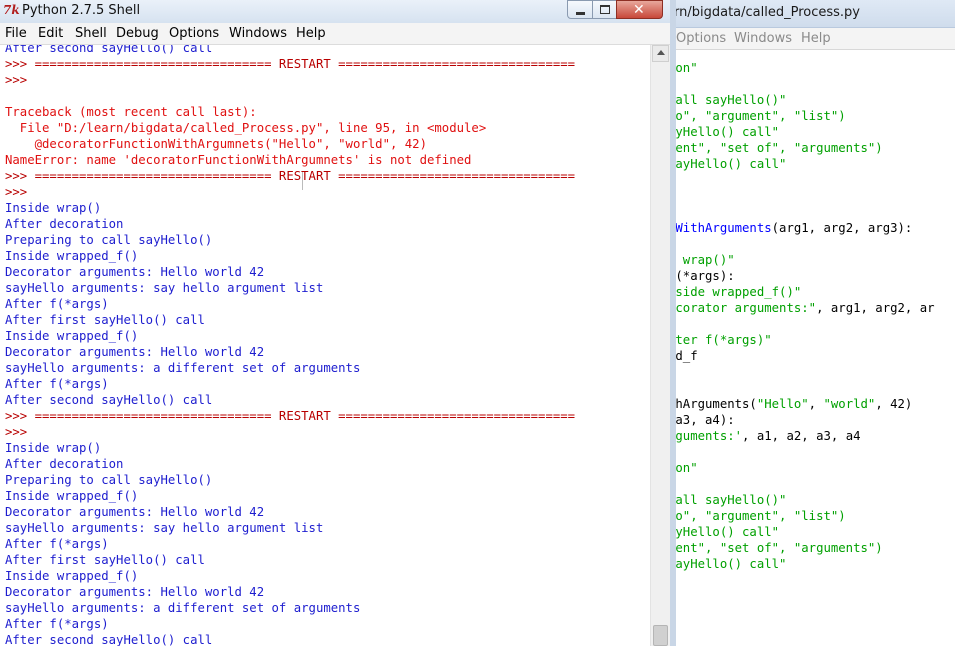 The width and height of the screenshot is (955, 646). What do you see at coordinates (742, 308) in the screenshot?
I see `string-token: ecorator arguments:"` at bounding box center [742, 308].